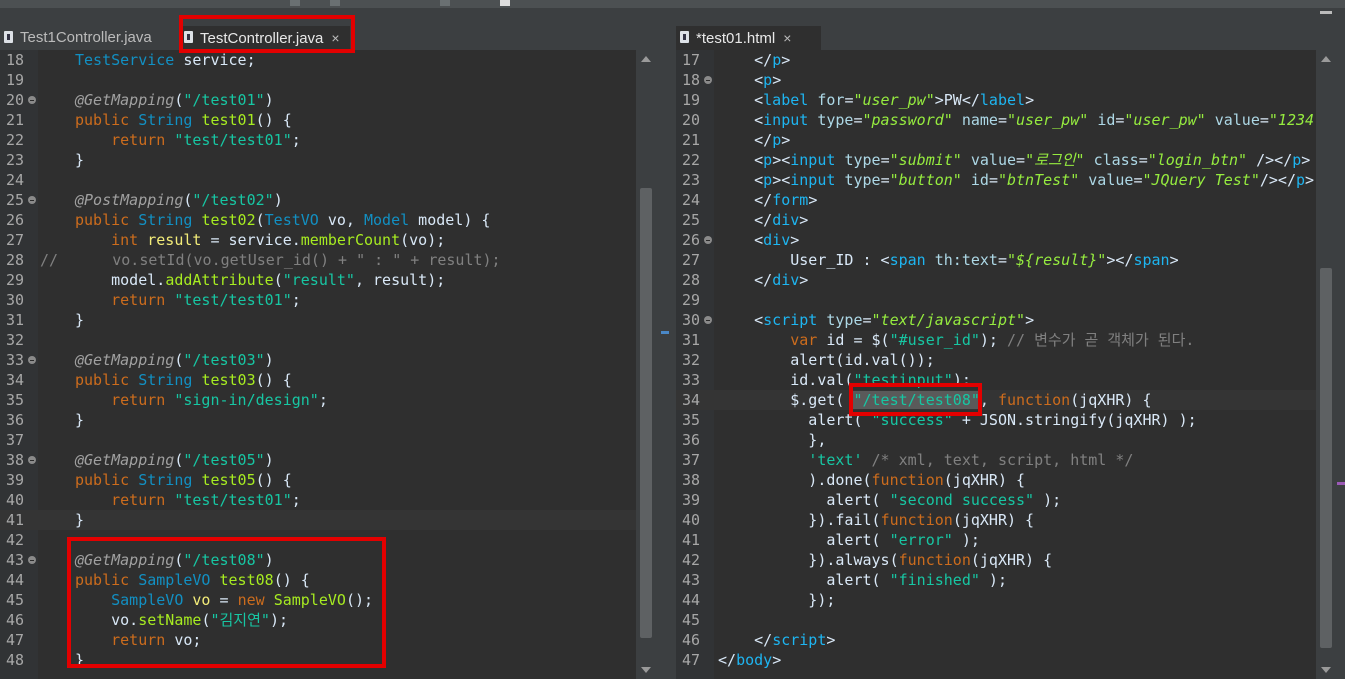  I want to click on code-line: 25 </div>, so click(1006, 220).